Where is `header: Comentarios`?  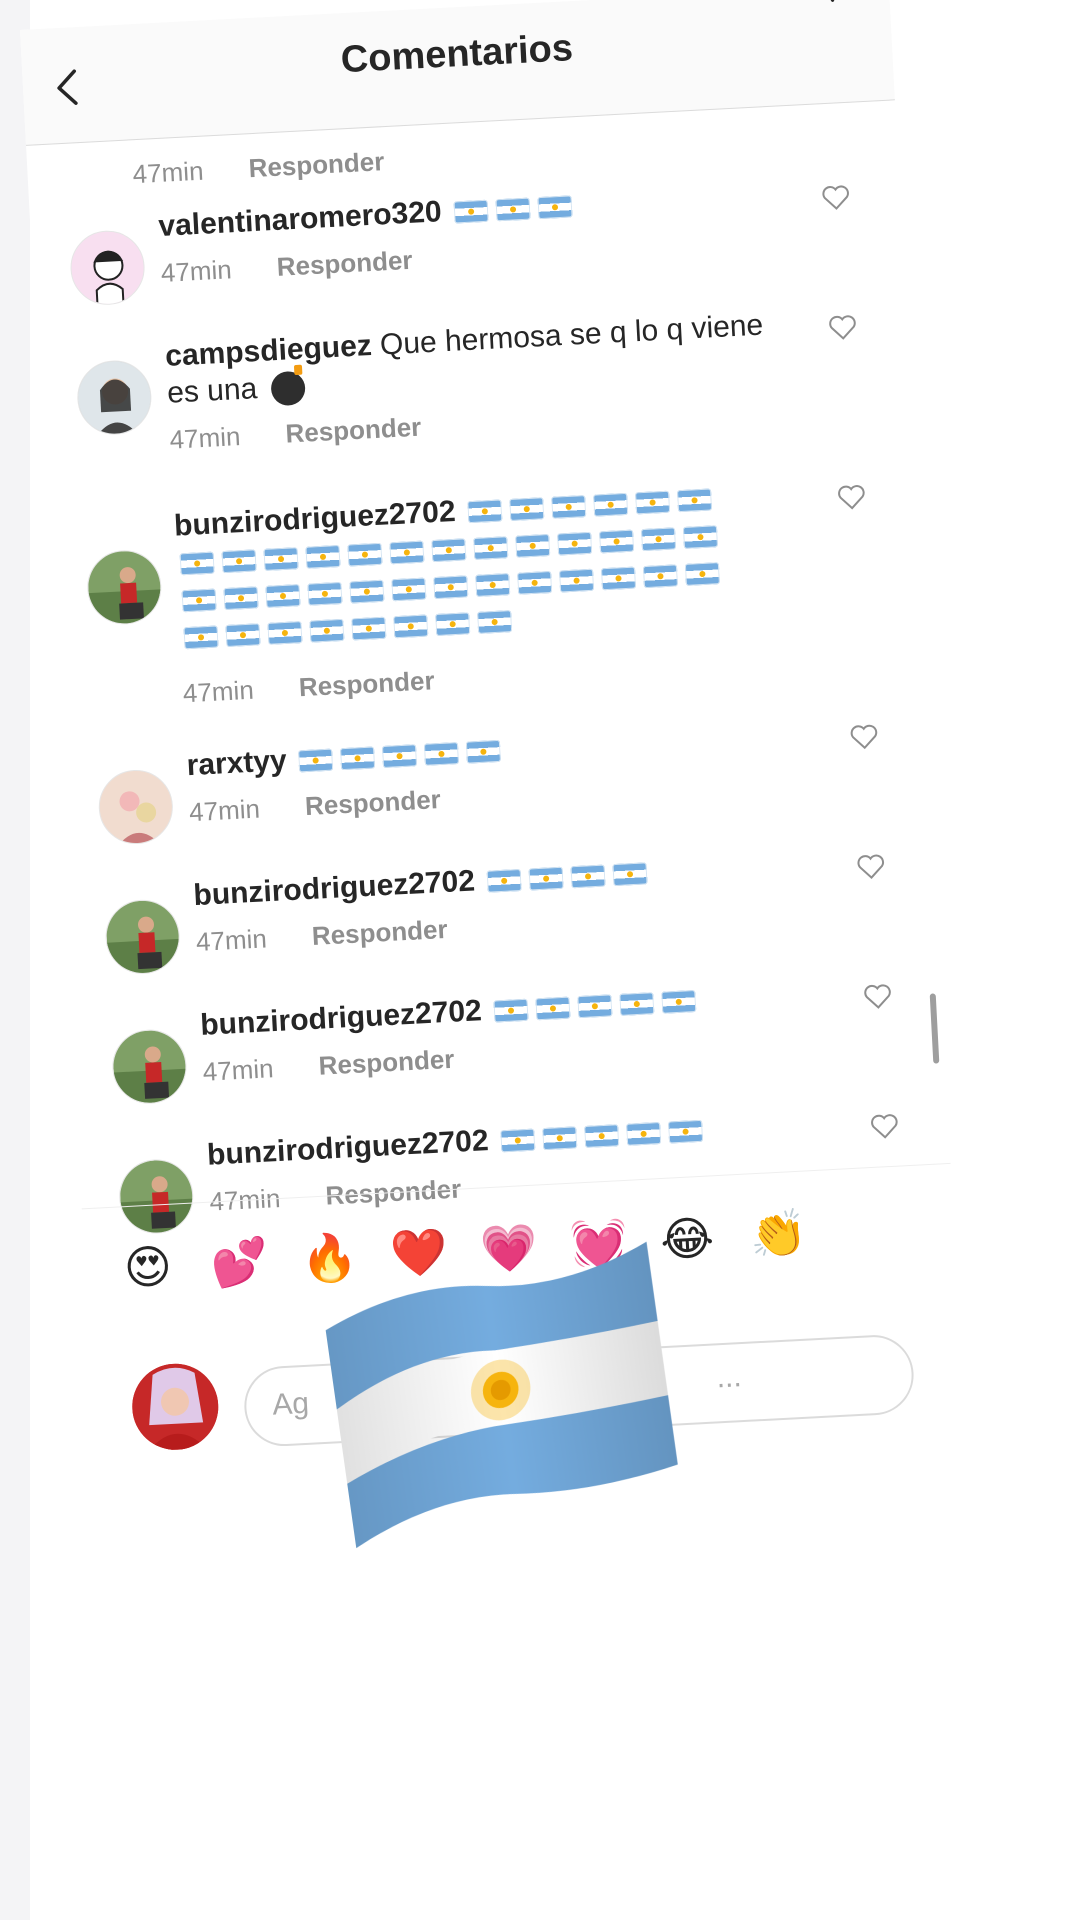 header: Comentarios is located at coordinates (457, 73).